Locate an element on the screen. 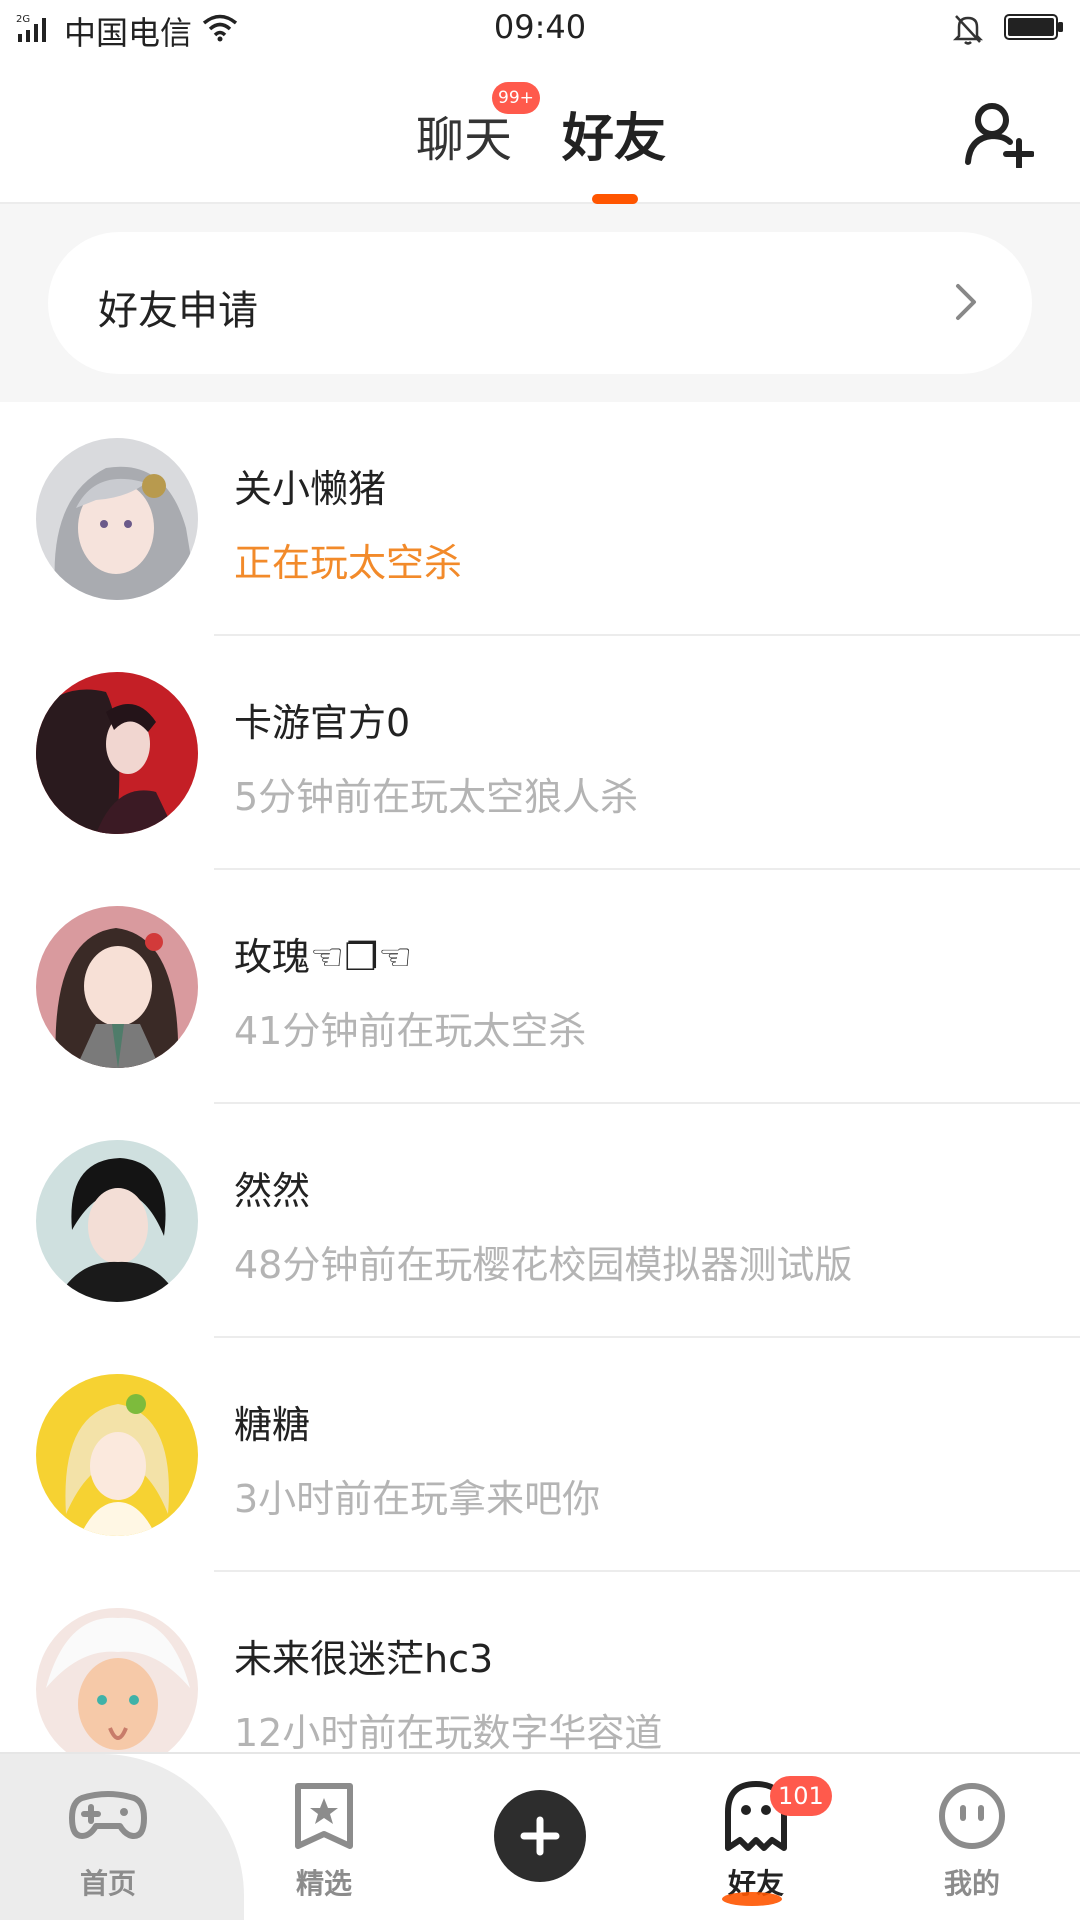  friend-request-section: 好友申请 is located at coordinates (540, 303).